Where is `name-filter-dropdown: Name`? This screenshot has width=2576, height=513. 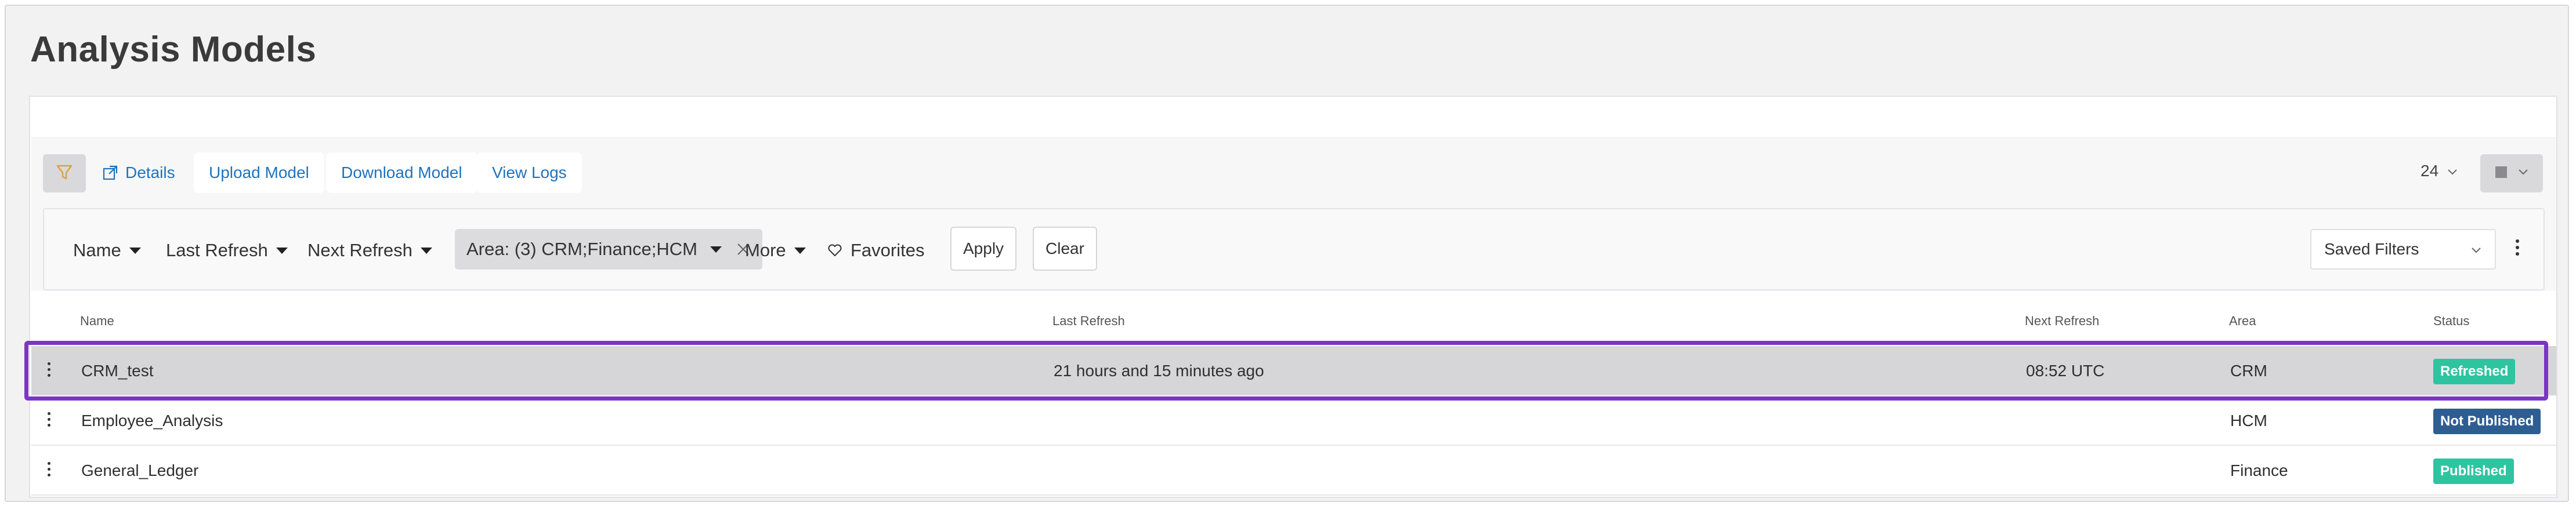 name-filter-dropdown: Name is located at coordinates (107, 250).